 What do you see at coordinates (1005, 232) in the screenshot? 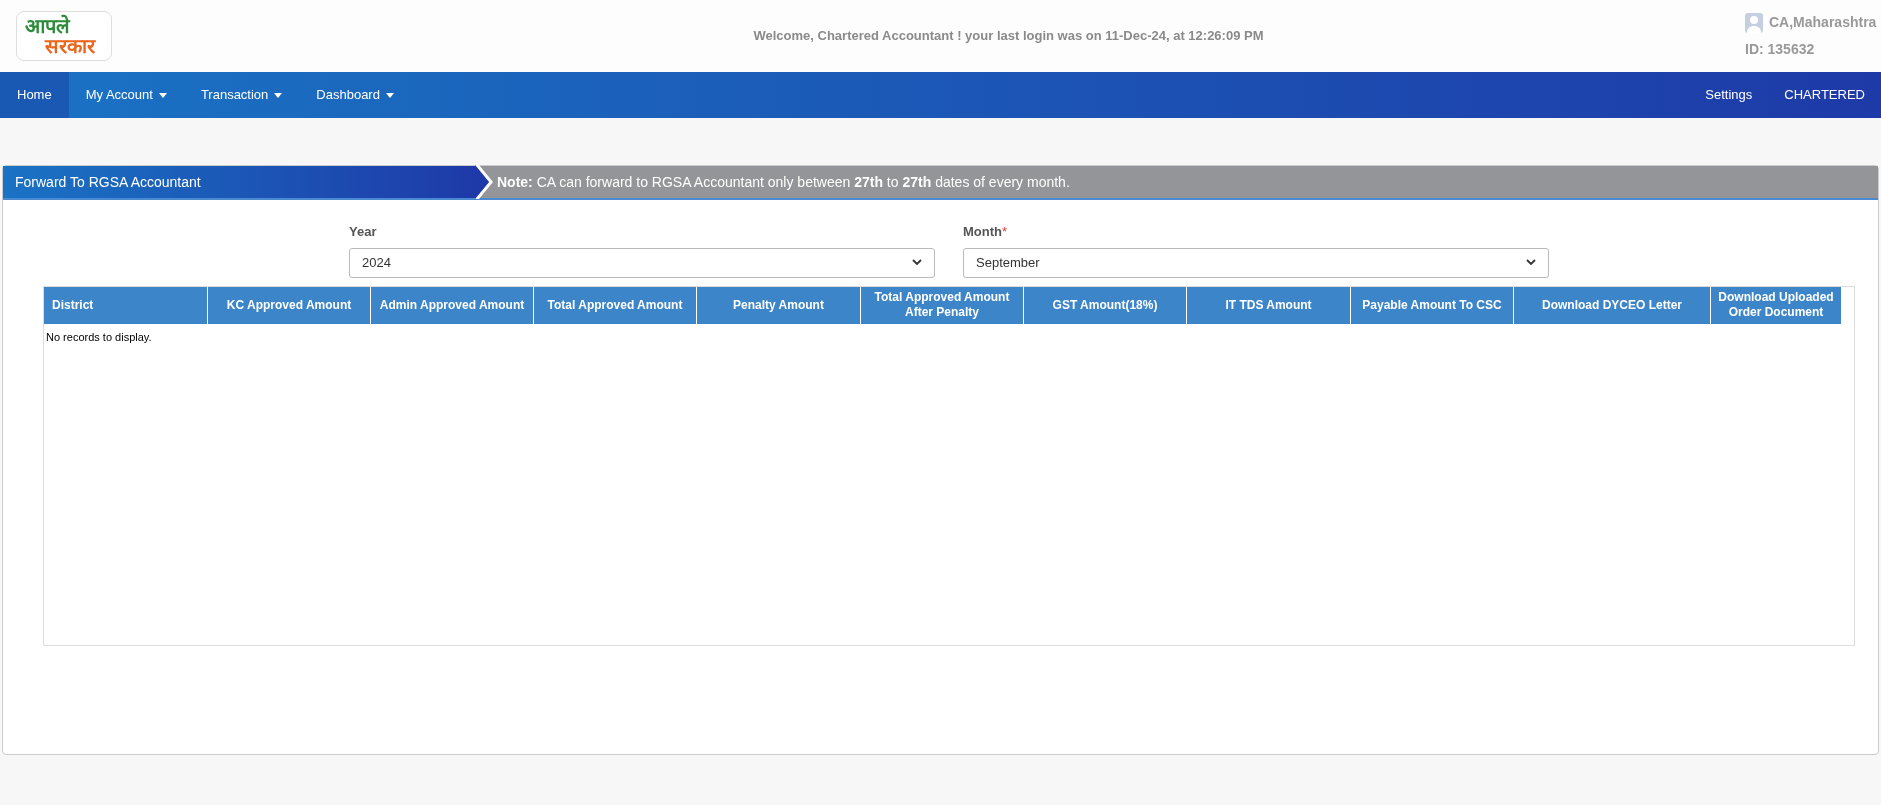
I see `required-asterisk: *` at bounding box center [1005, 232].